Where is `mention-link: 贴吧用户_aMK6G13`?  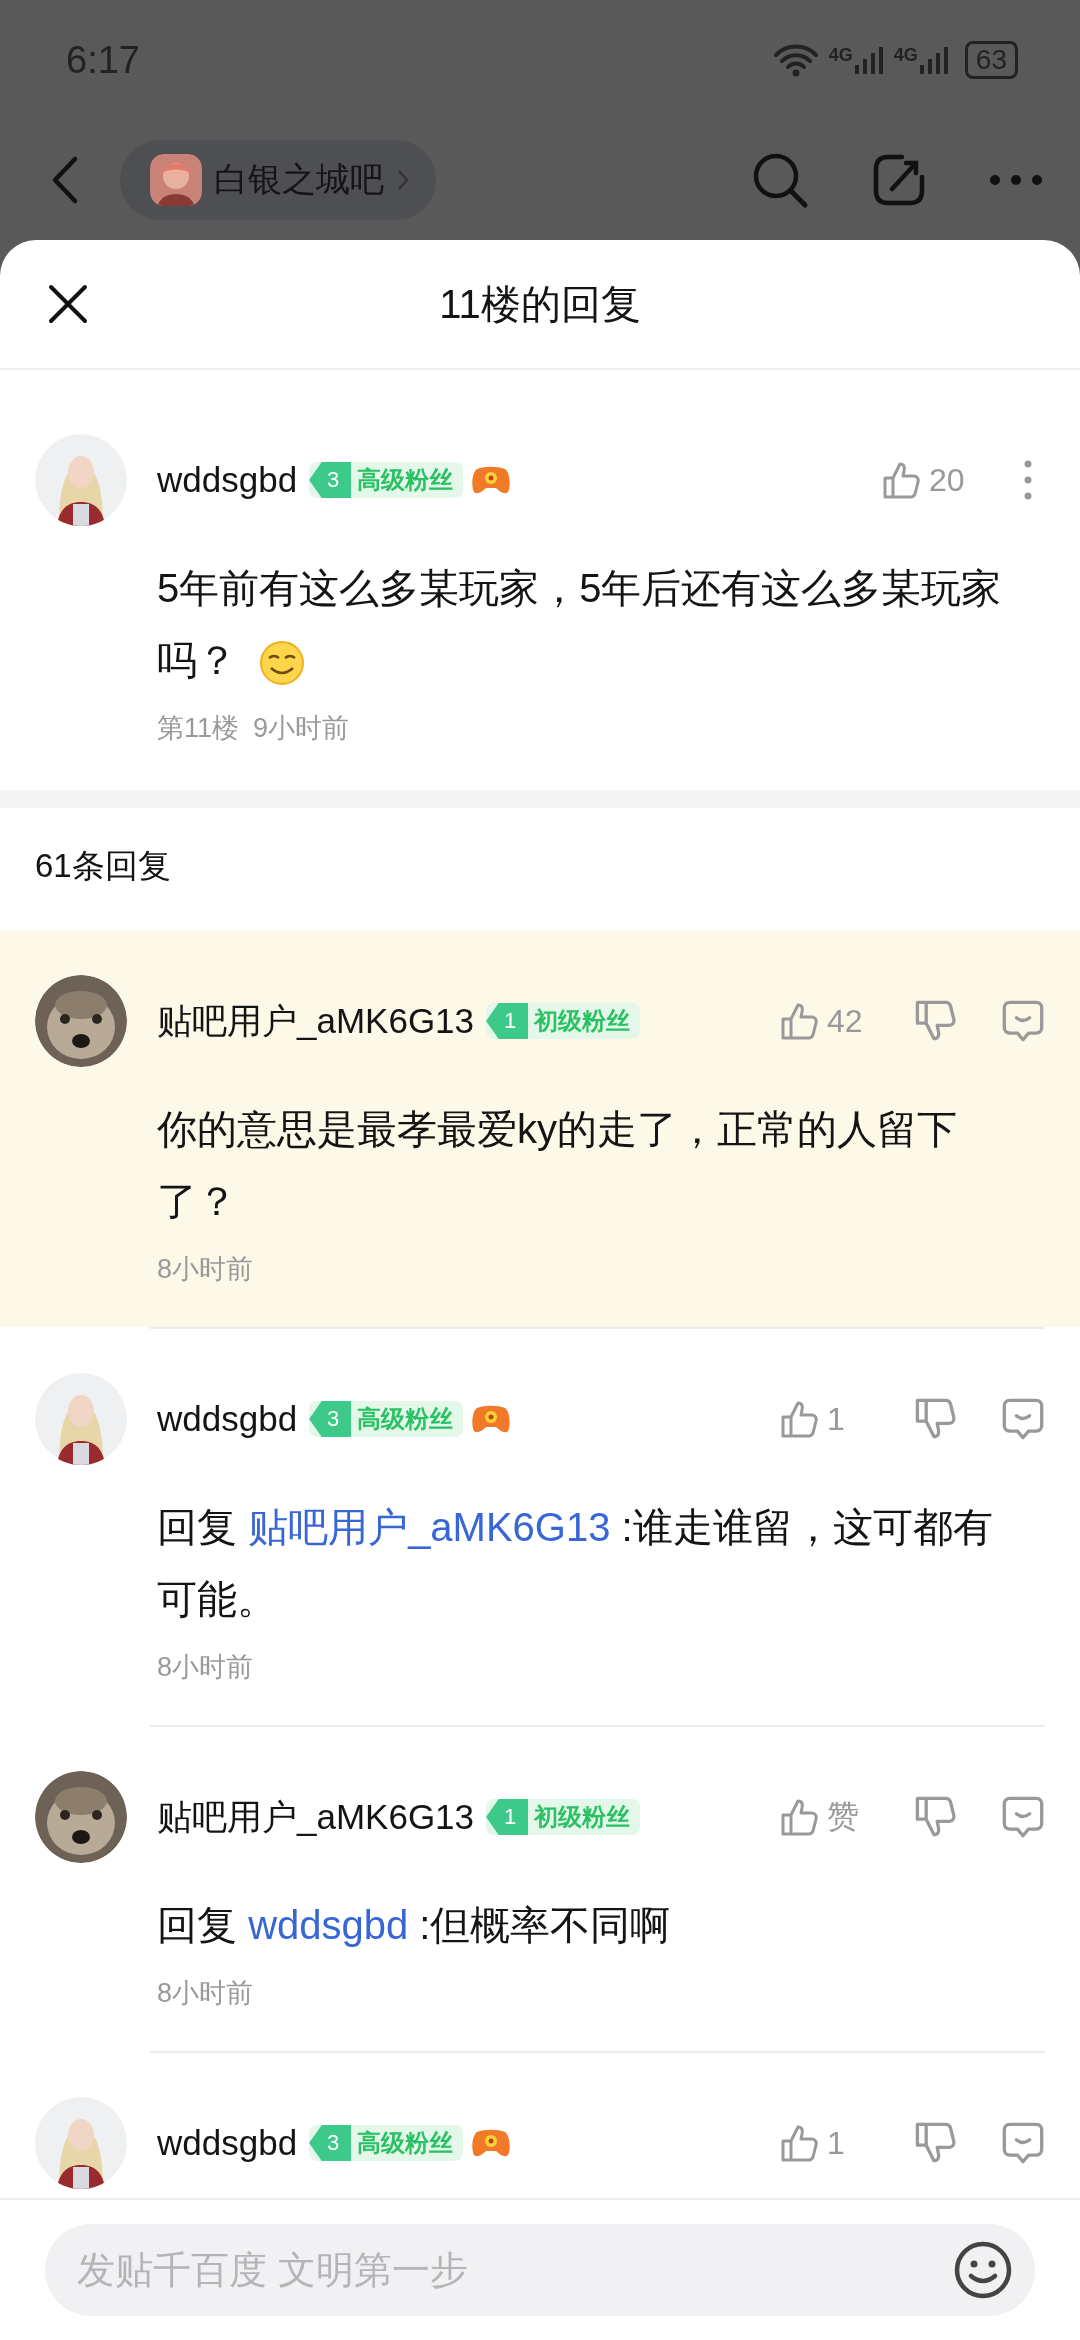
mention-link: 贴吧用户_aMK6G13 is located at coordinates (429, 1527).